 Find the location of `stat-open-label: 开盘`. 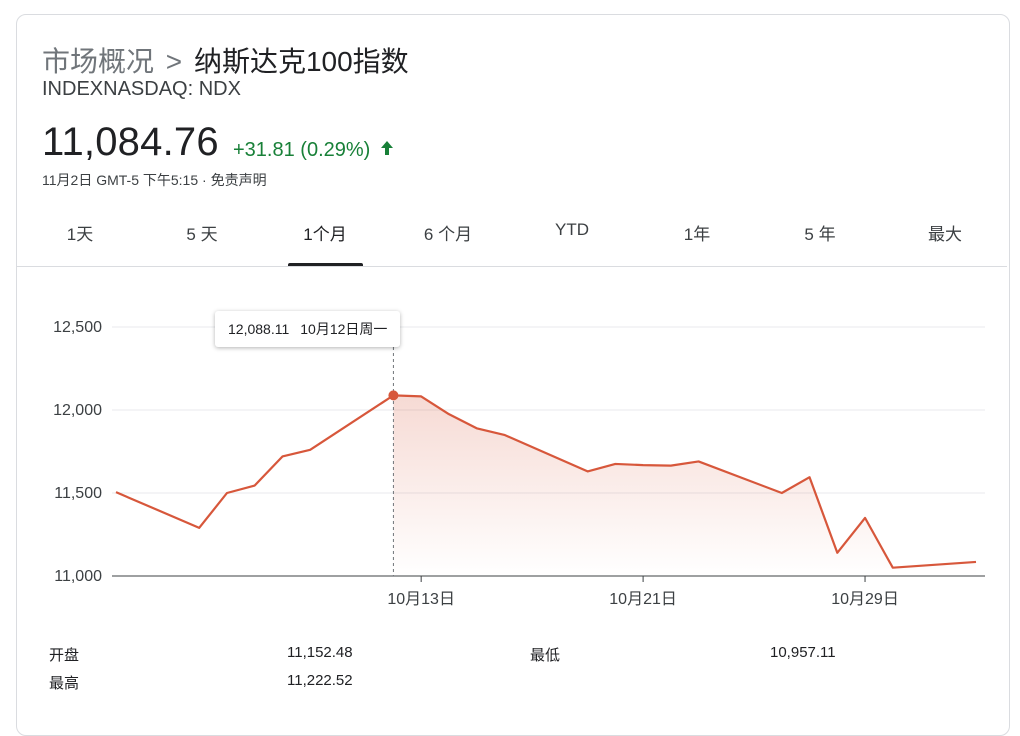

stat-open-label: 开盘 is located at coordinates (64, 655).